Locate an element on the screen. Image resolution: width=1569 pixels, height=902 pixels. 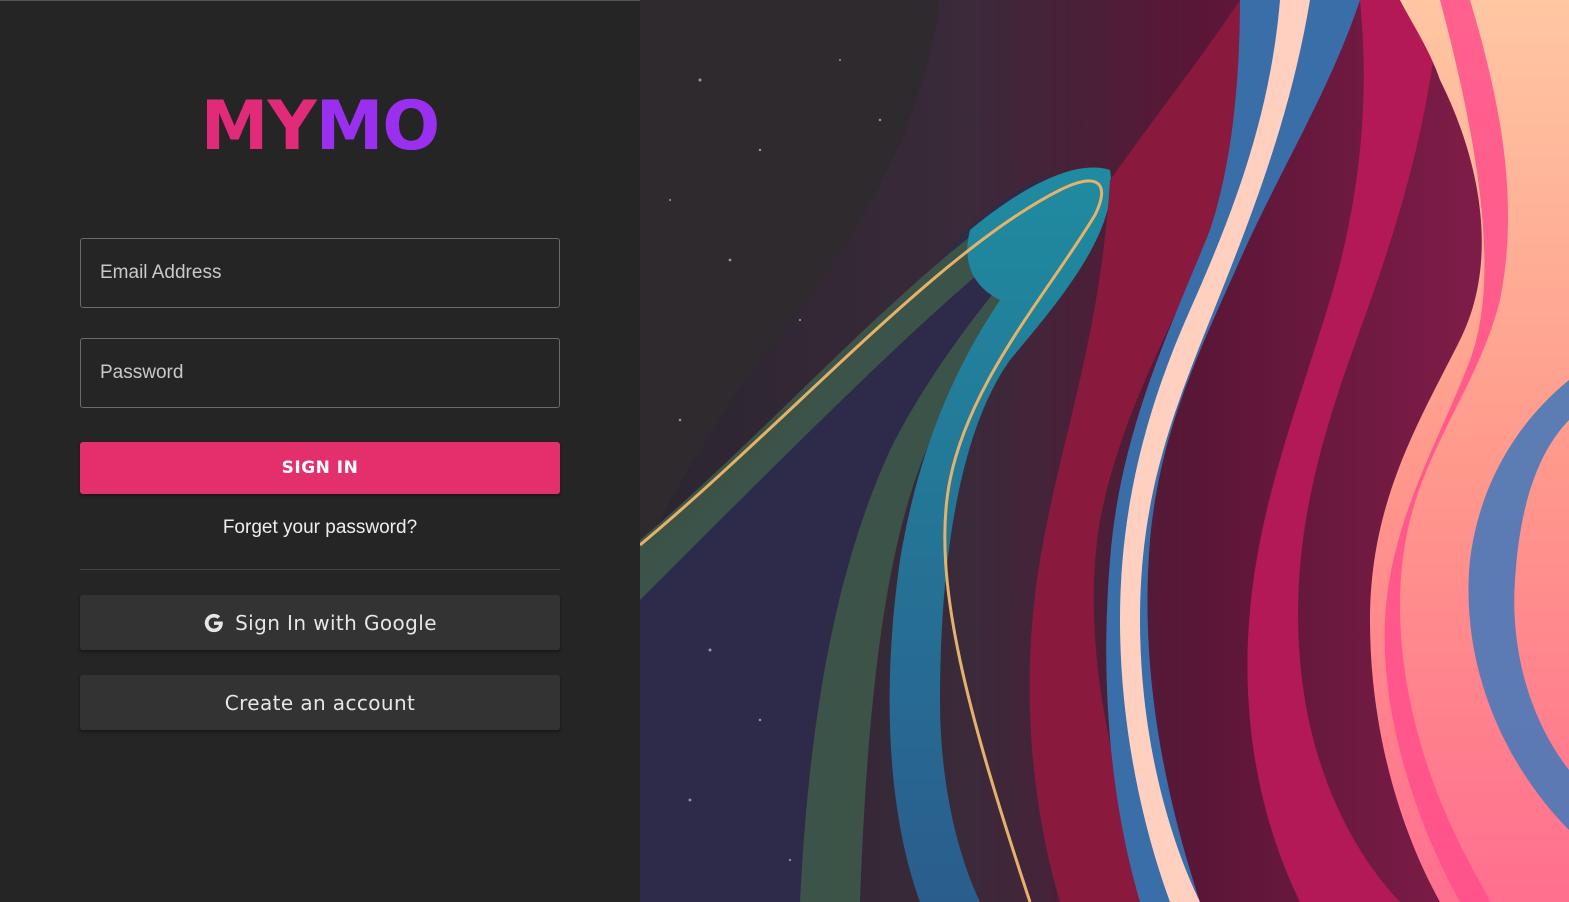
email-input is located at coordinates (320, 273).